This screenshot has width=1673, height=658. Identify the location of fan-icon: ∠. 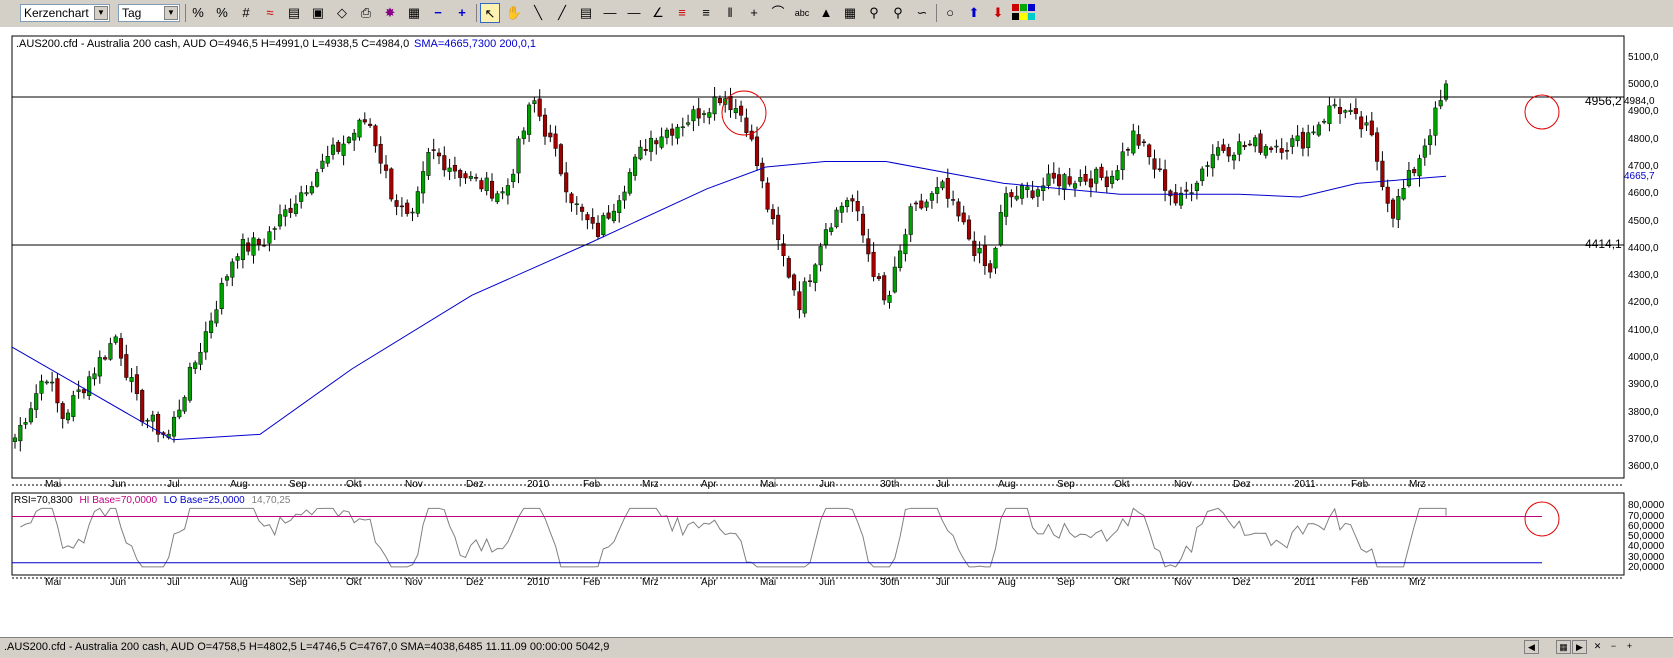
(658, 13).